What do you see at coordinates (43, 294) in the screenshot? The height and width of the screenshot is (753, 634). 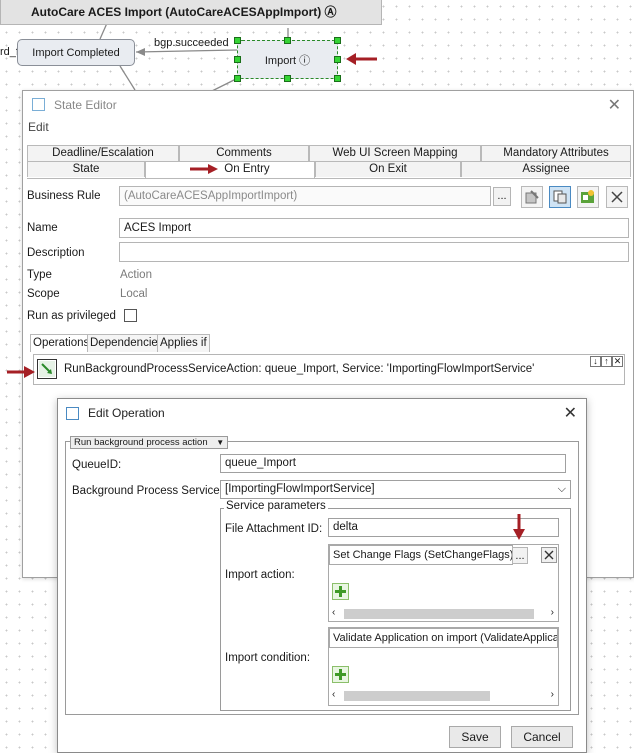 I see `scope-label: Scope` at bounding box center [43, 294].